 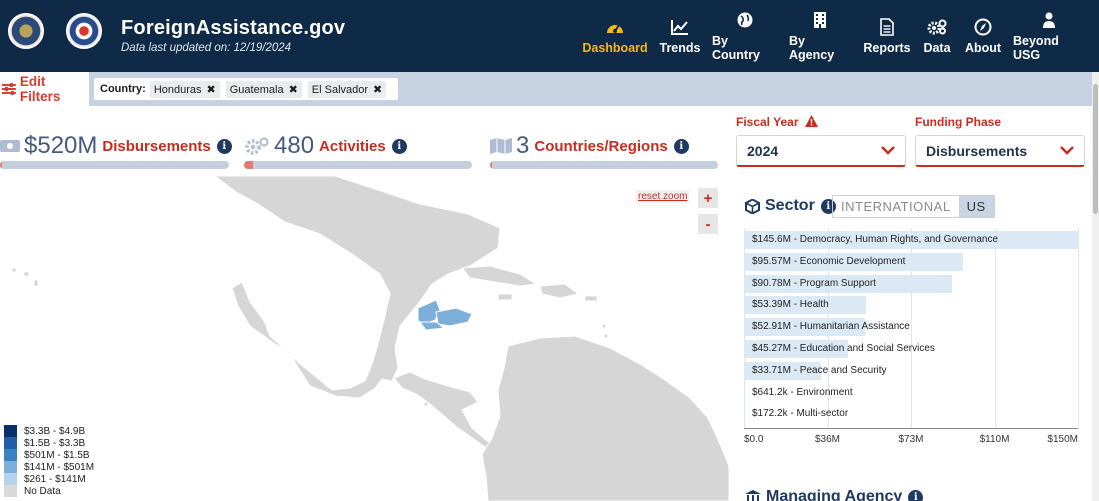 I want to click on nav-data: Data, so click(x=937, y=36).